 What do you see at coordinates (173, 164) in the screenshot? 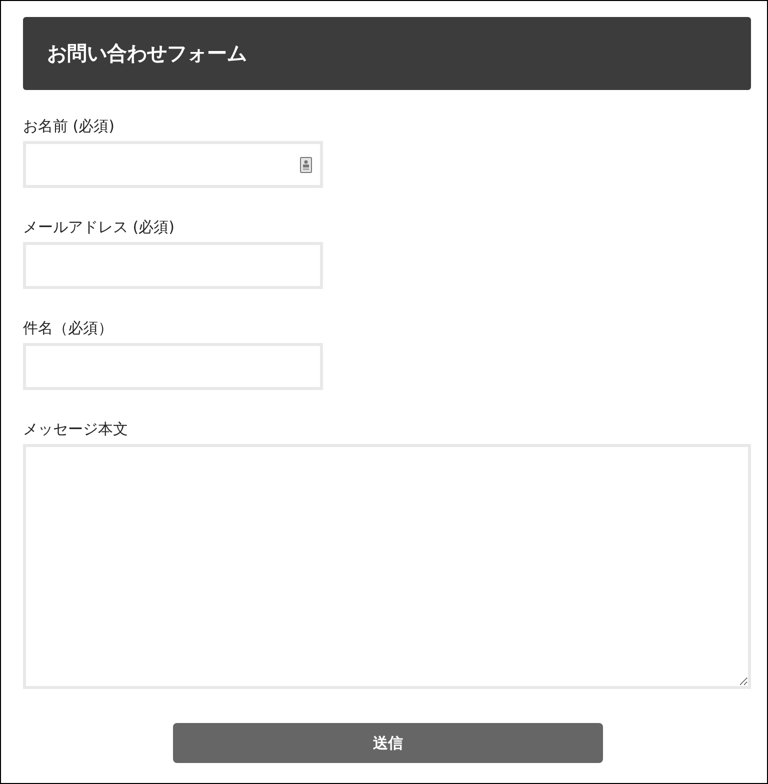
I see `input-field` at bounding box center [173, 164].